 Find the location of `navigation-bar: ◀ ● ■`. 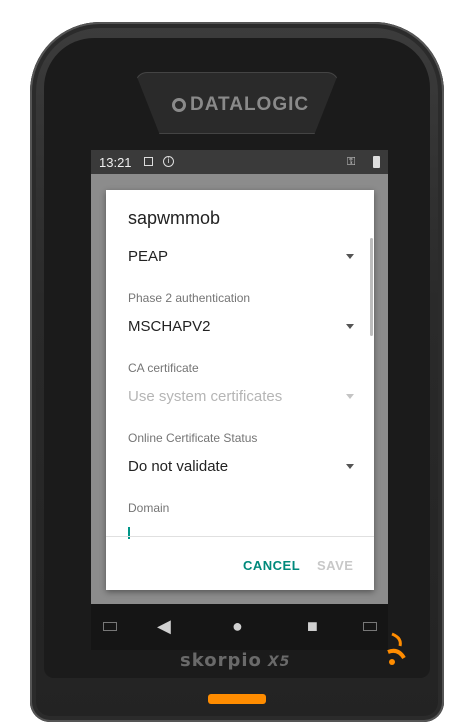

navigation-bar: ◀ ● ■ is located at coordinates (239, 627).